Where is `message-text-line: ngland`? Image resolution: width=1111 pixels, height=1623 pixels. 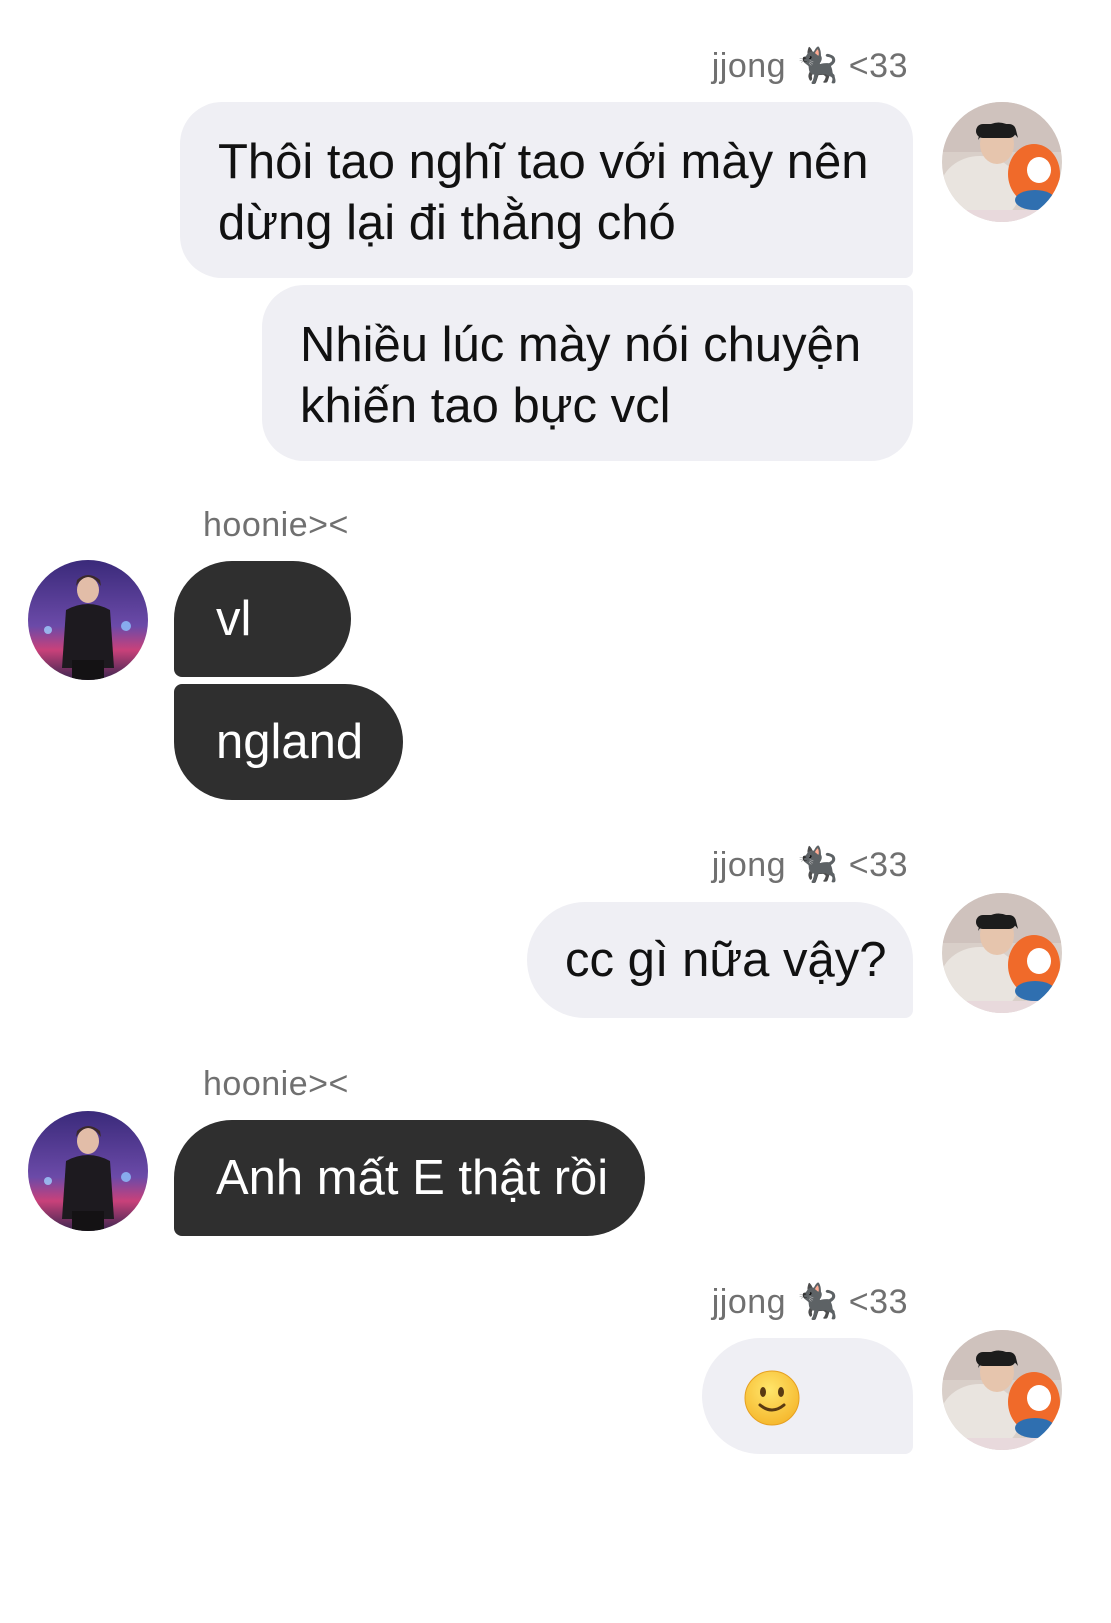 message-text-line: ngland is located at coordinates (290, 742).